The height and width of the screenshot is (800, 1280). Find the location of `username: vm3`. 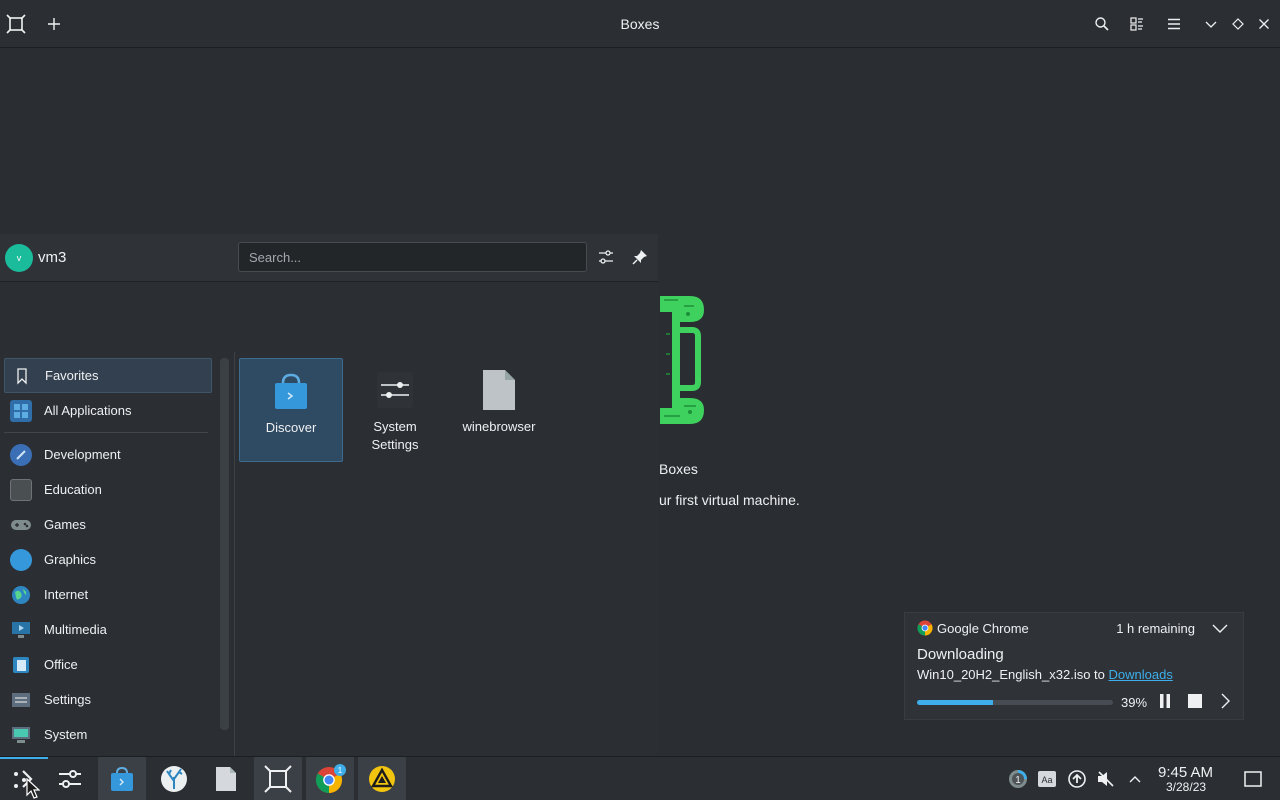

username: vm3 is located at coordinates (52, 257).